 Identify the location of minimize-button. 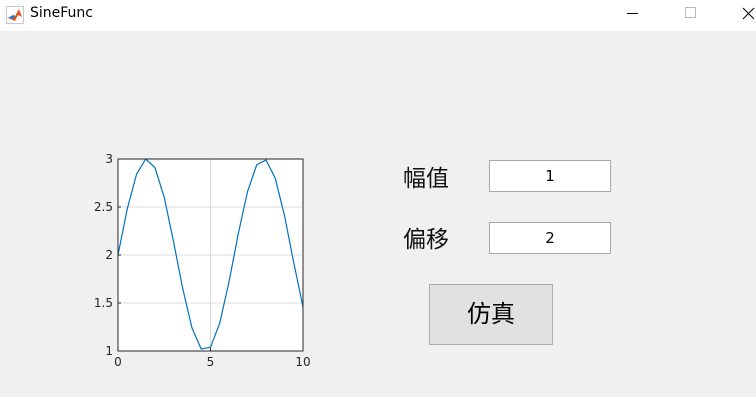
(632, 15).